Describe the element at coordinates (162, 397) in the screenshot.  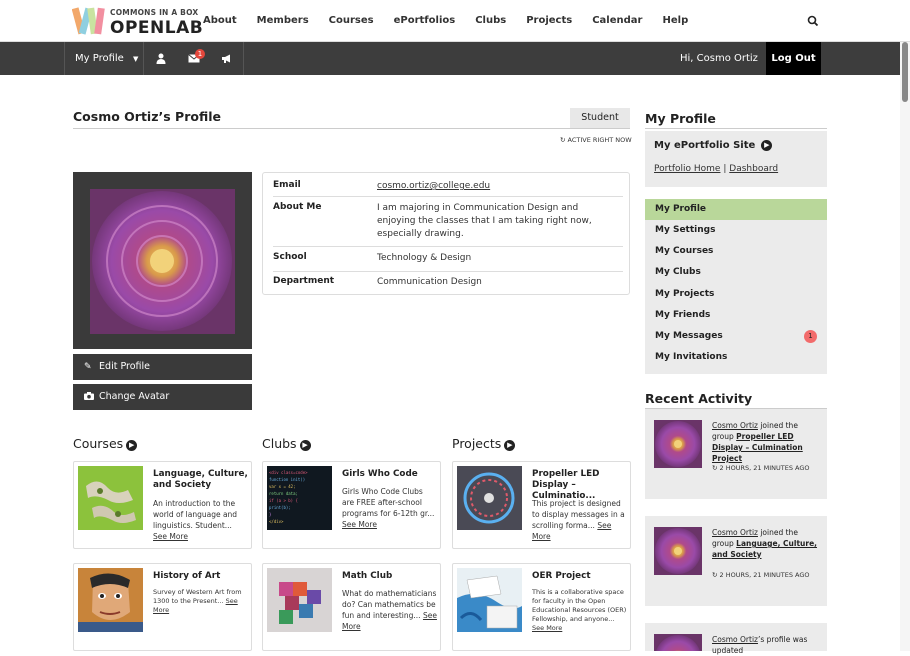
I see `change-avatar-button: Change Avatar` at that location.